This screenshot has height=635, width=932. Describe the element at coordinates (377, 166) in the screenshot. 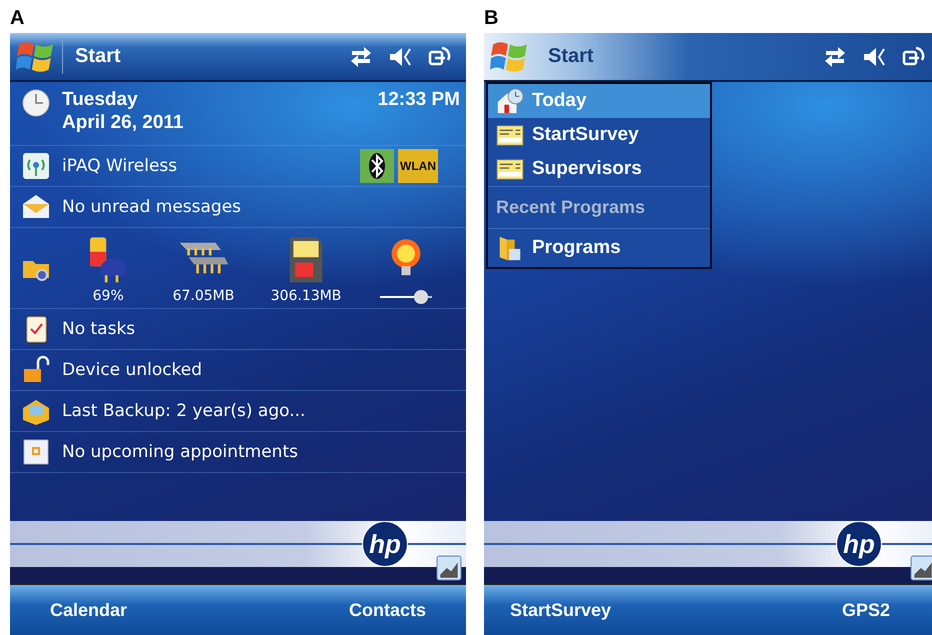

I see `bluetooth-icon` at that location.